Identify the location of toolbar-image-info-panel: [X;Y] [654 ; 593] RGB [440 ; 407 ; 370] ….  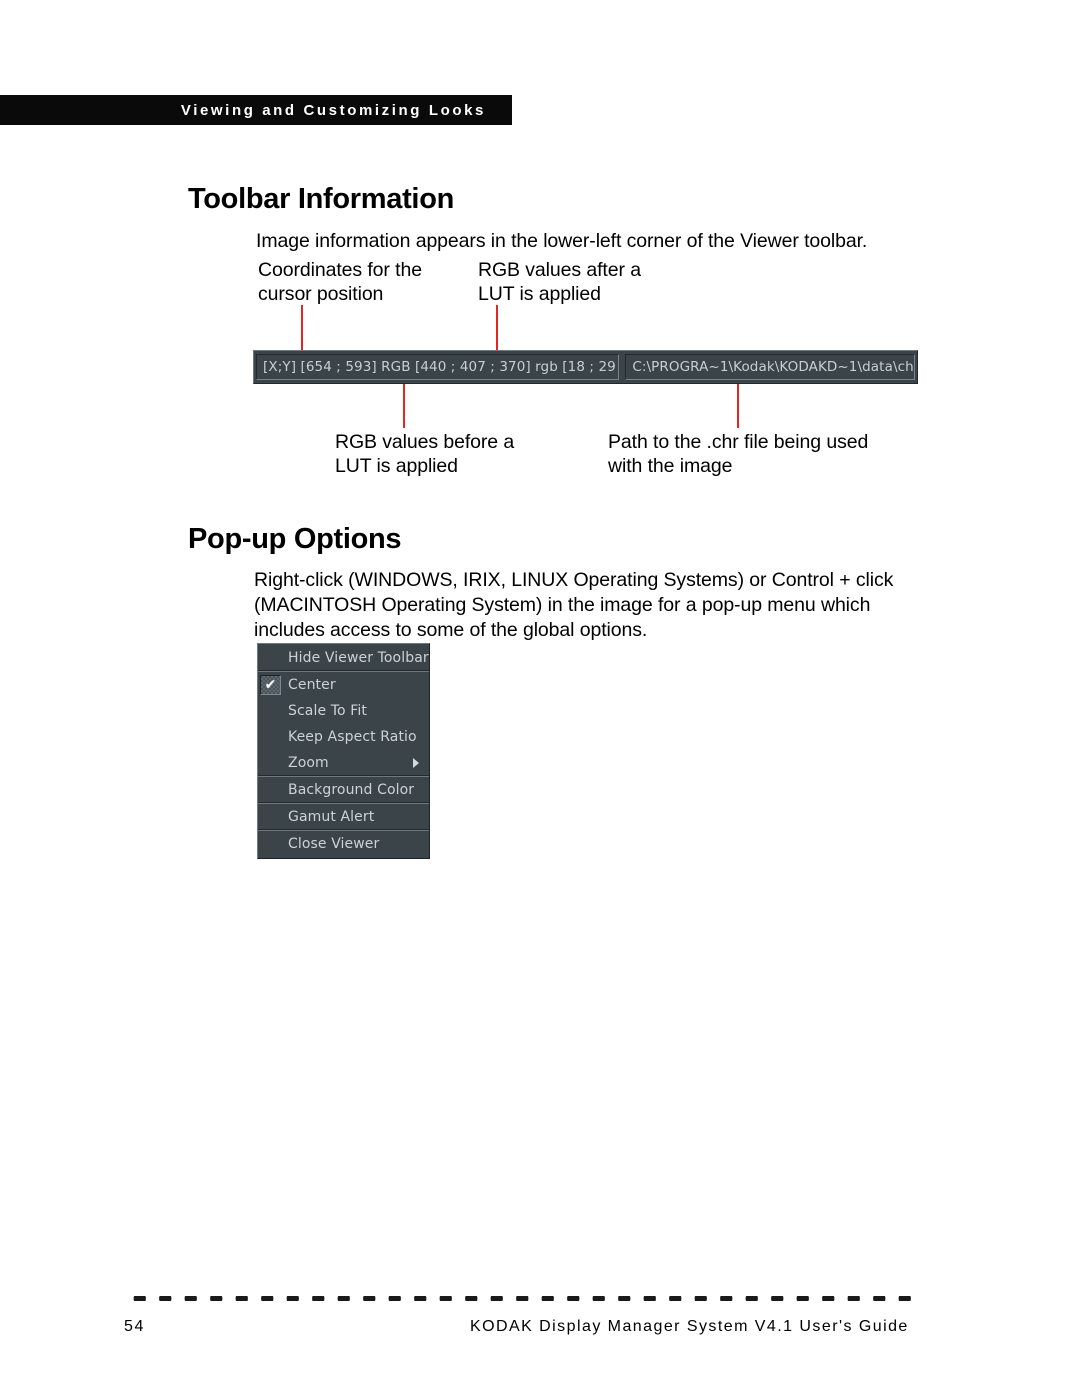
(438, 367).